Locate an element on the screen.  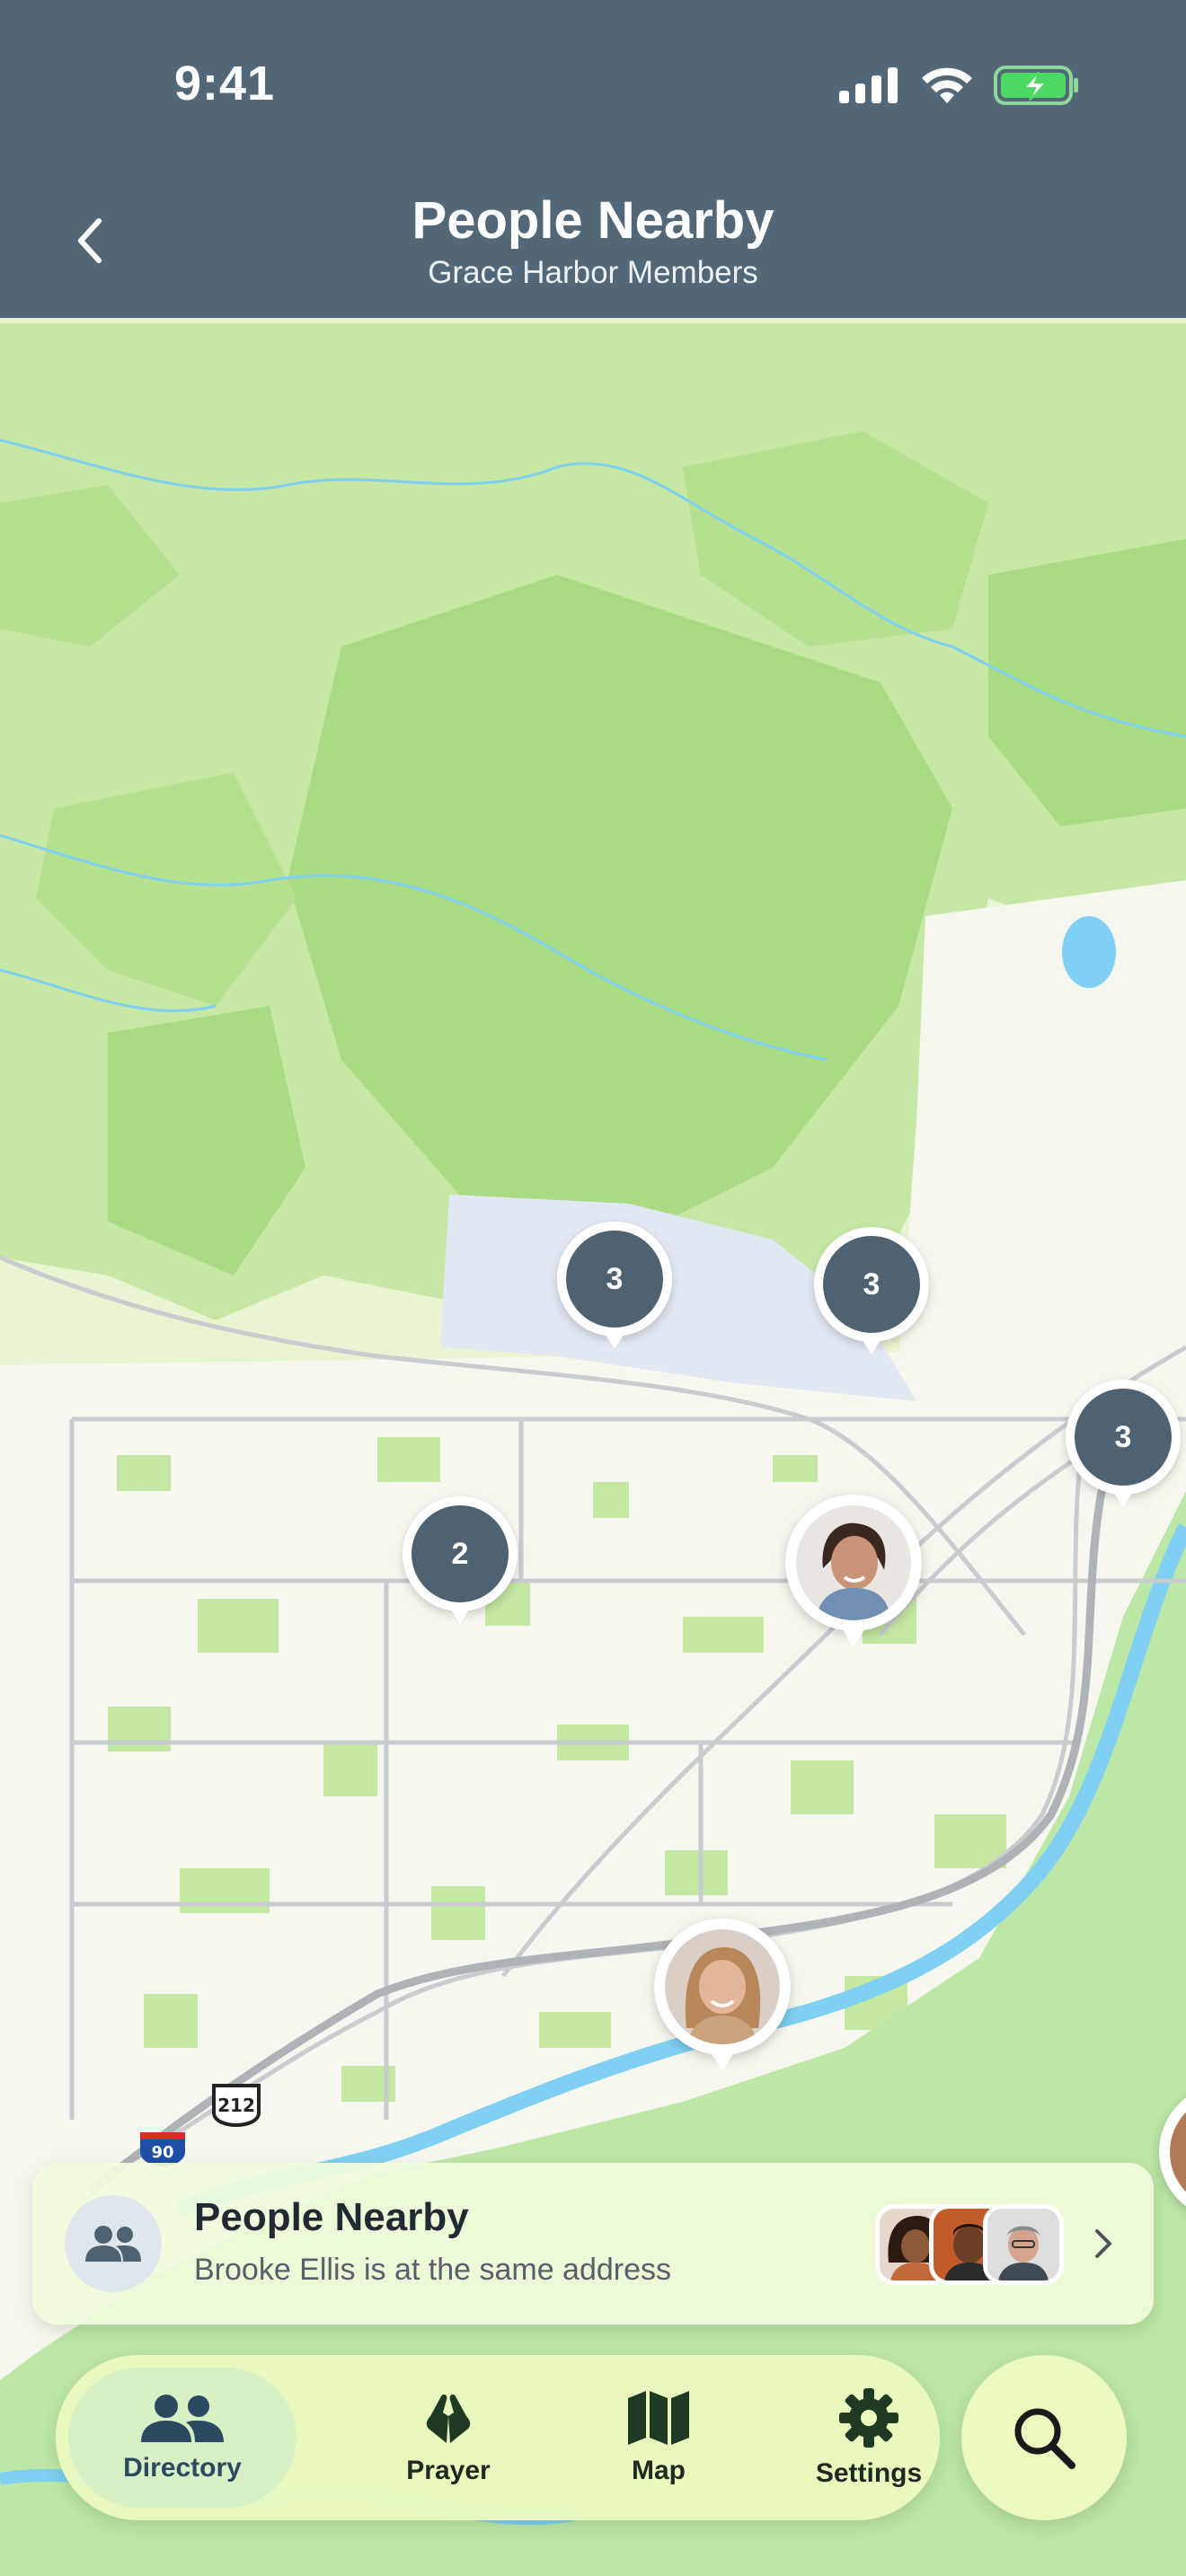
member-avatar-pin-partial is located at coordinates (1172, 2163).